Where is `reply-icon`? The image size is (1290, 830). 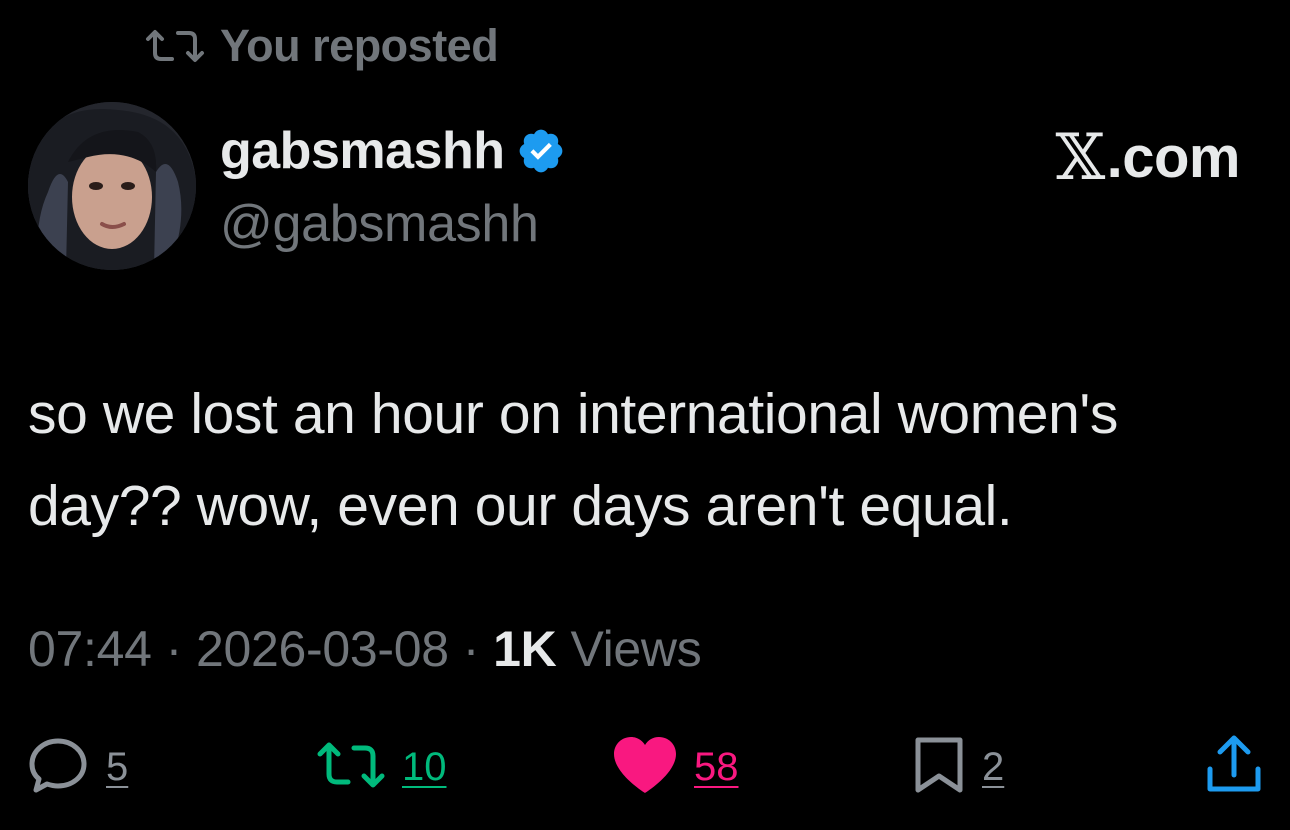
reply-icon is located at coordinates (58, 767).